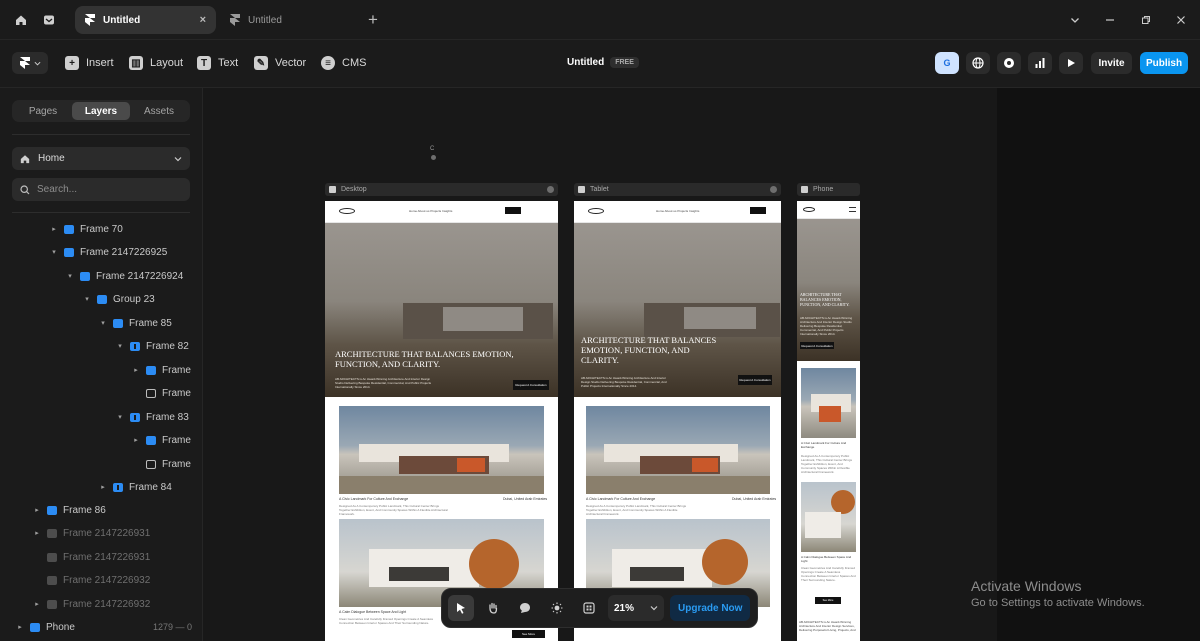 Image resolution: width=1200 pixels, height=641 pixels. What do you see at coordinates (91, 580) in the screenshot?
I see `layer-item: Frame 2147226932` at bounding box center [91, 580].